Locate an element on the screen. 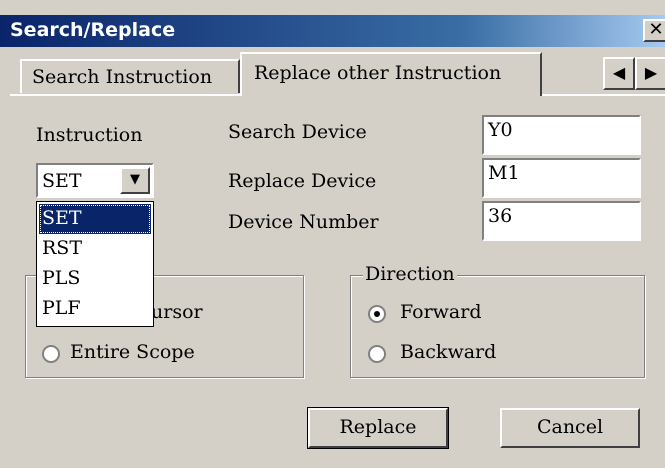 The width and height of the screenshot is (665, 468). close-icon: ✕ is located at coordinates (656, 29).